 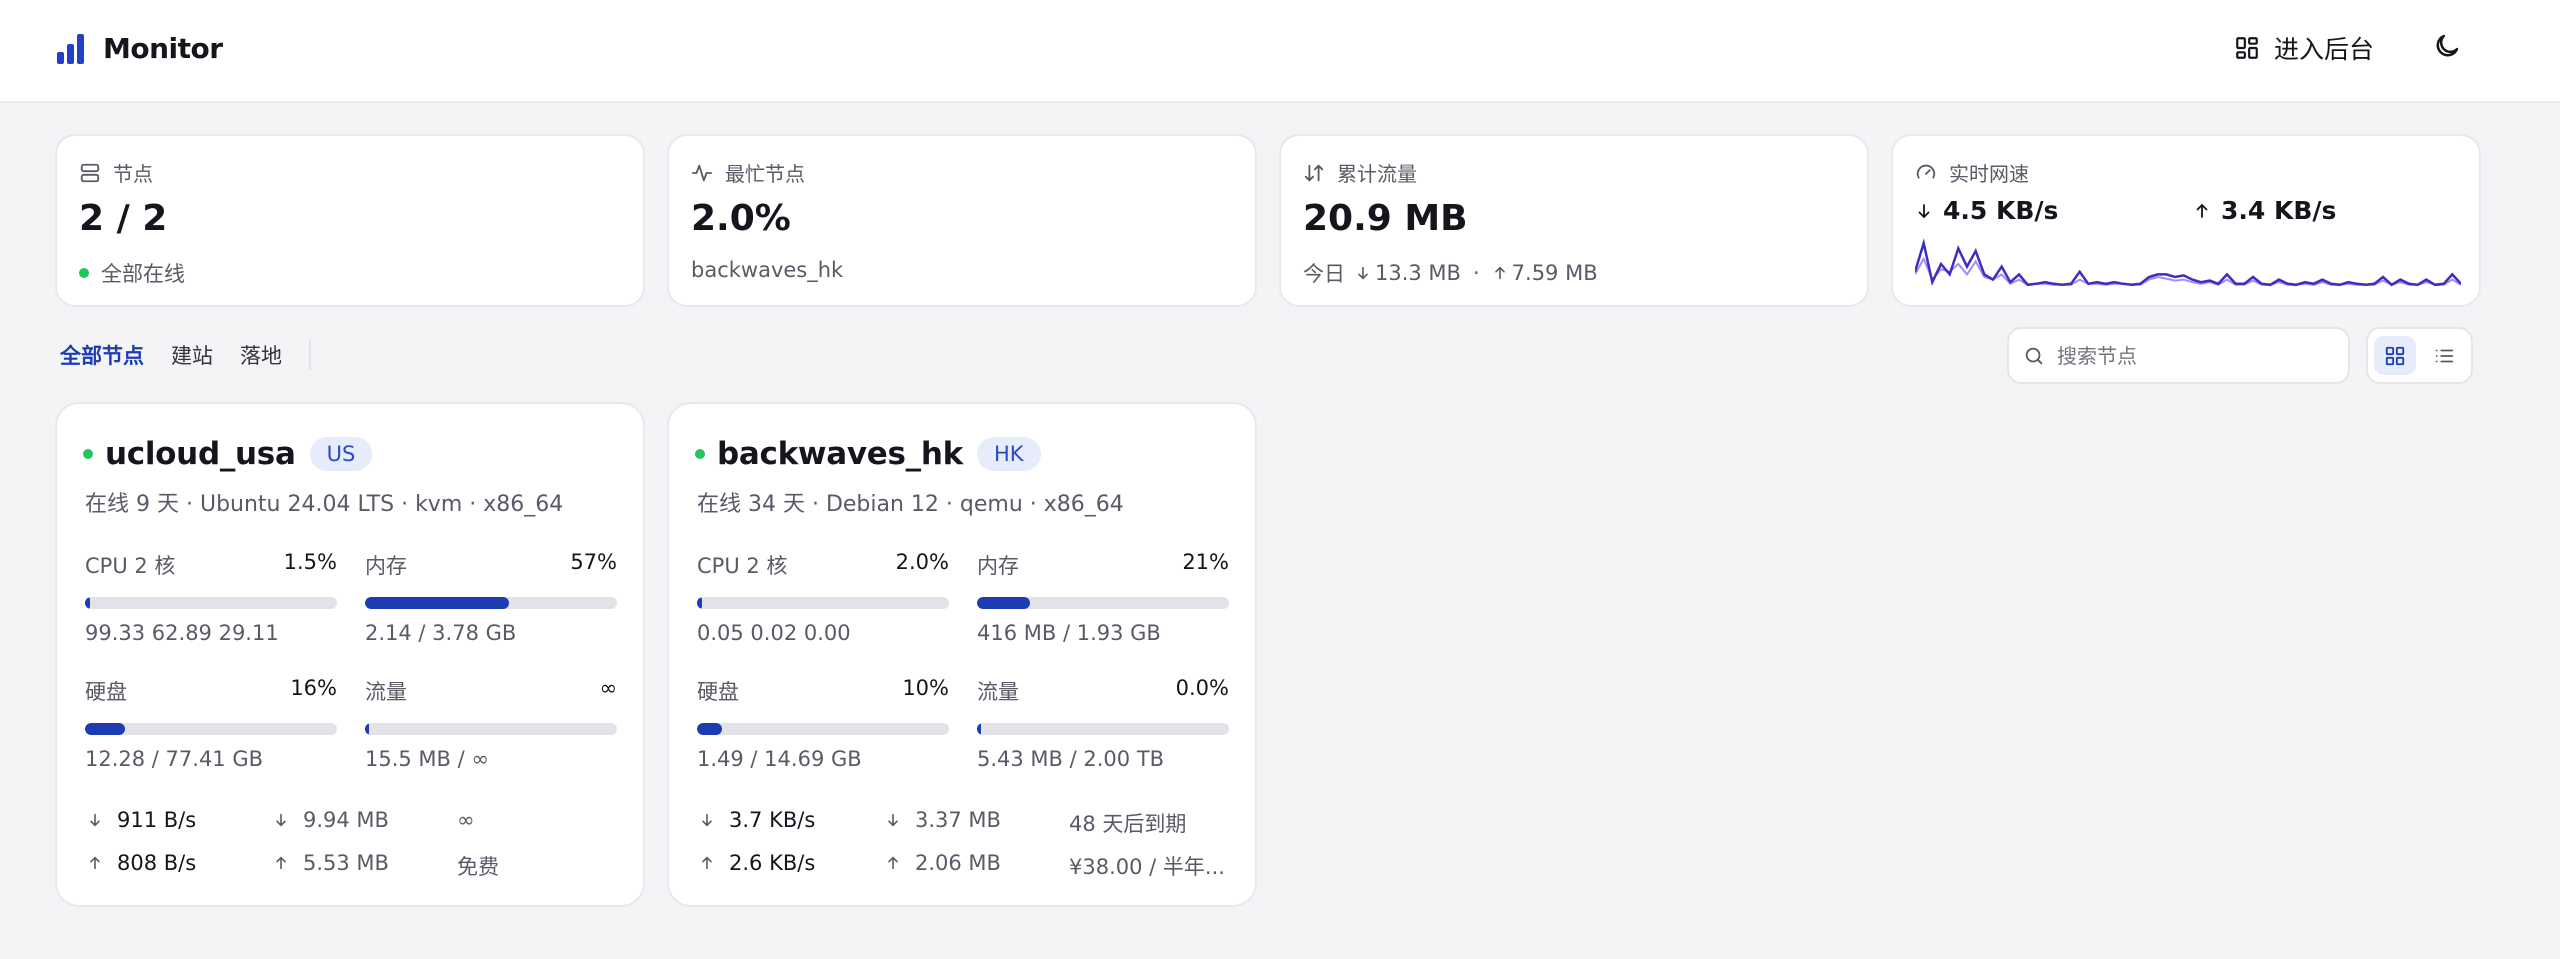 I want to click on region-badge: HK, so click(x=1008, y=454).